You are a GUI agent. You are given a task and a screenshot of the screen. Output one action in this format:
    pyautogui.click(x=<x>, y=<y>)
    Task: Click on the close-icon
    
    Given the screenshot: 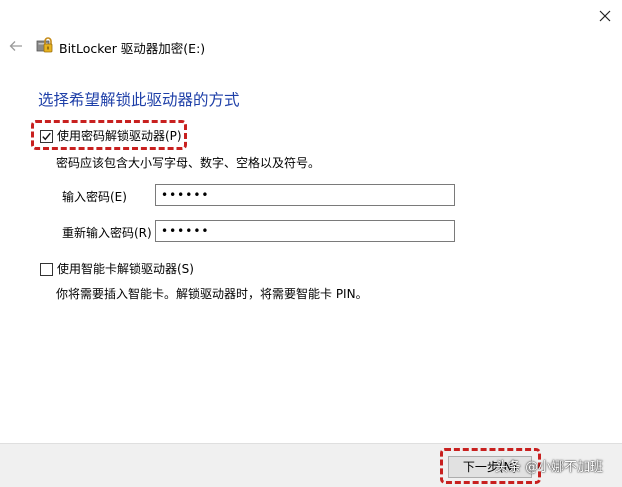 What is the action you would take?
    pyautogui.click(x=605, y=16)
    